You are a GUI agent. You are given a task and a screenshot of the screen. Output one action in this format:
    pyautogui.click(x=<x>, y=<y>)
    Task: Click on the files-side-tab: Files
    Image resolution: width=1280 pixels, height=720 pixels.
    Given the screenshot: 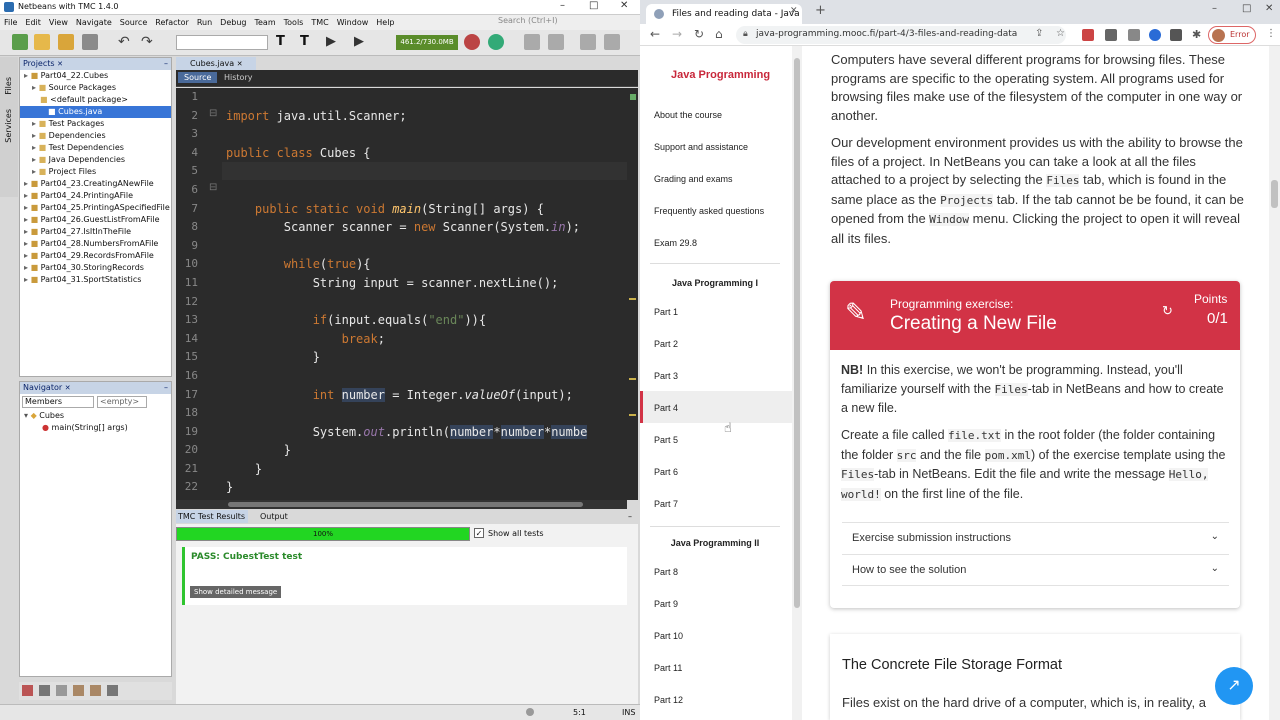 What is the action you would take?
    pyautogui.click(x=8, y=86)
    